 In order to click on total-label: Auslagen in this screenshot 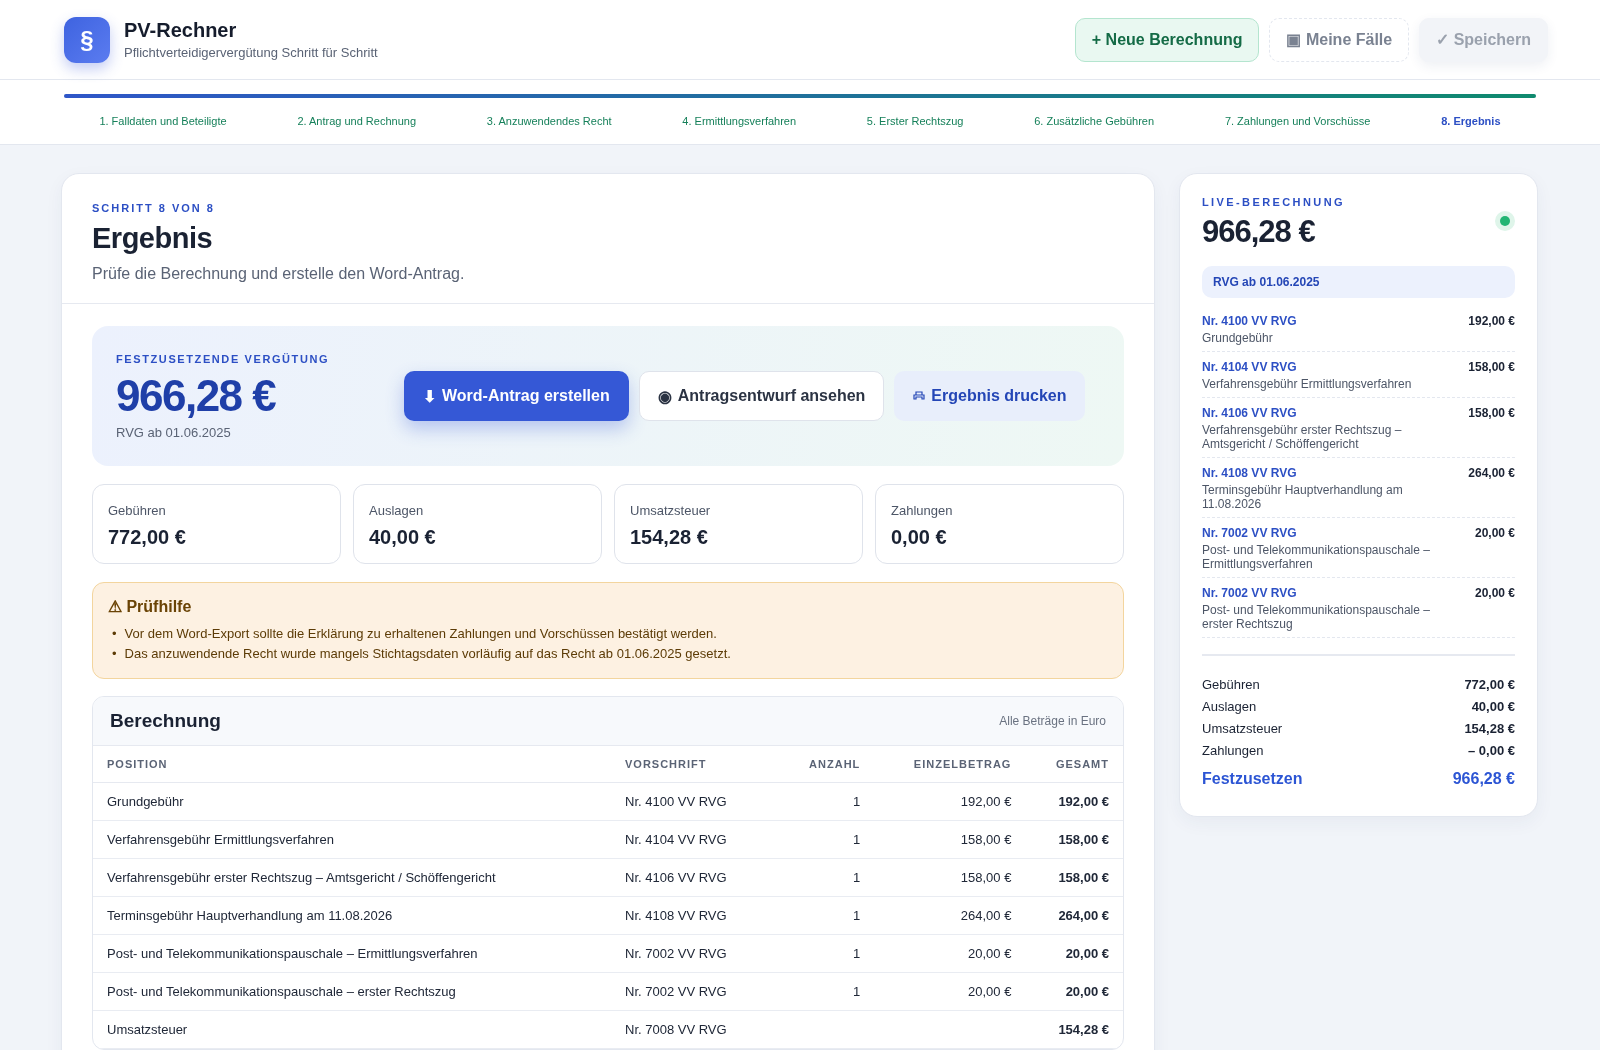, I will do `click(1229, 707)`.